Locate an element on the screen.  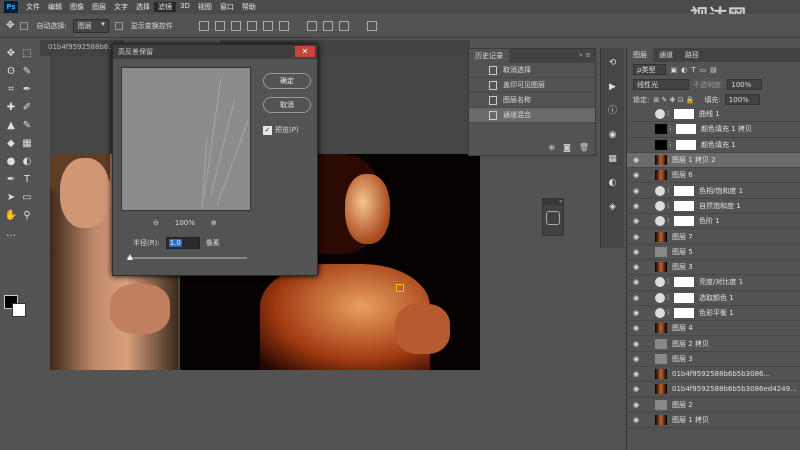
auto-select-checkbox is located at coordinates (24, 25).